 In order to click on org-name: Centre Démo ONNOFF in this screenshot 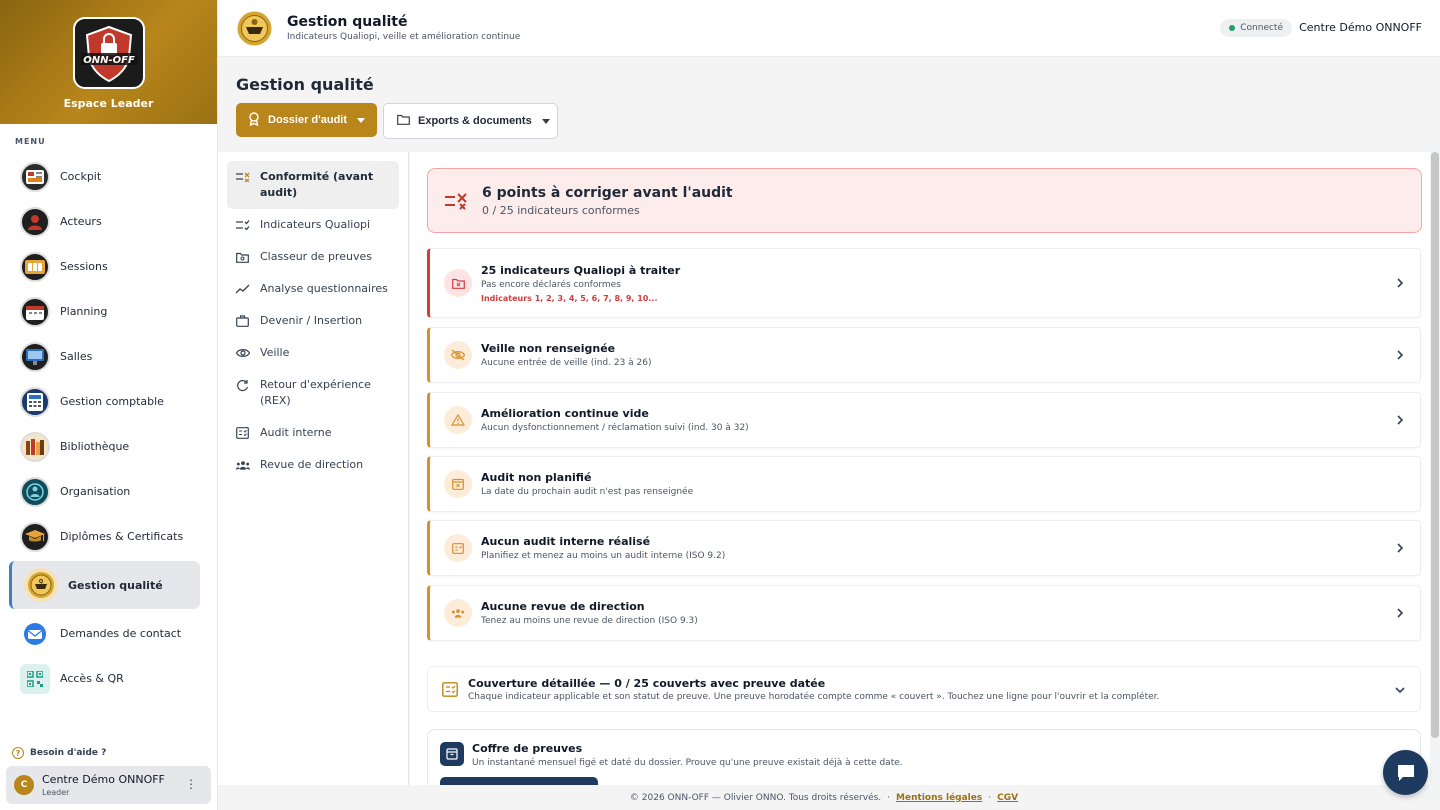, I will do `click(1360, 27)`.